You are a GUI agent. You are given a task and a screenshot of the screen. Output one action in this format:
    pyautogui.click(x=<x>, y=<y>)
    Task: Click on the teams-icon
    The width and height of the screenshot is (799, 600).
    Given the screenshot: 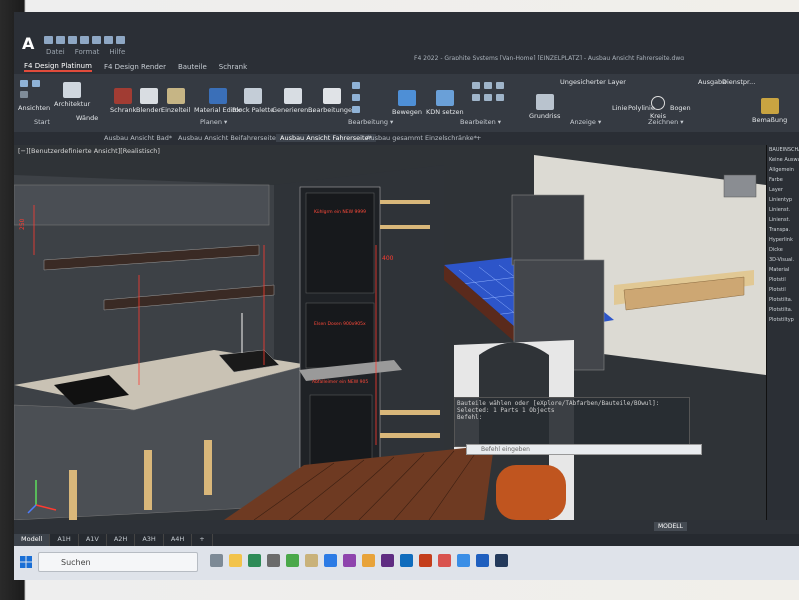 What is the action you would take?
    pyautogui.click(x=387, y=560)
    